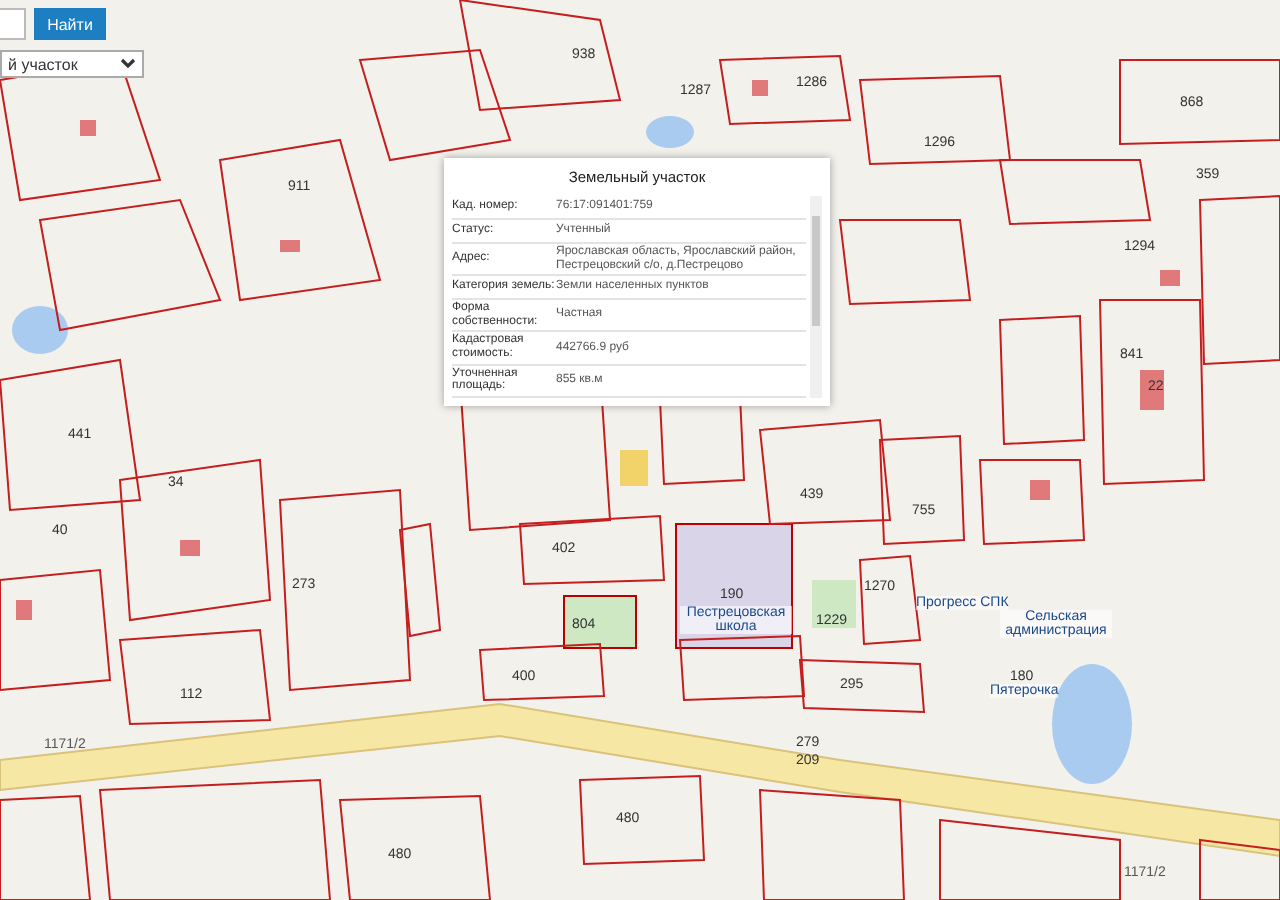 The height and width of the screenshot is (900, 1280). I want to click on scrollbar, so click(816, 297).